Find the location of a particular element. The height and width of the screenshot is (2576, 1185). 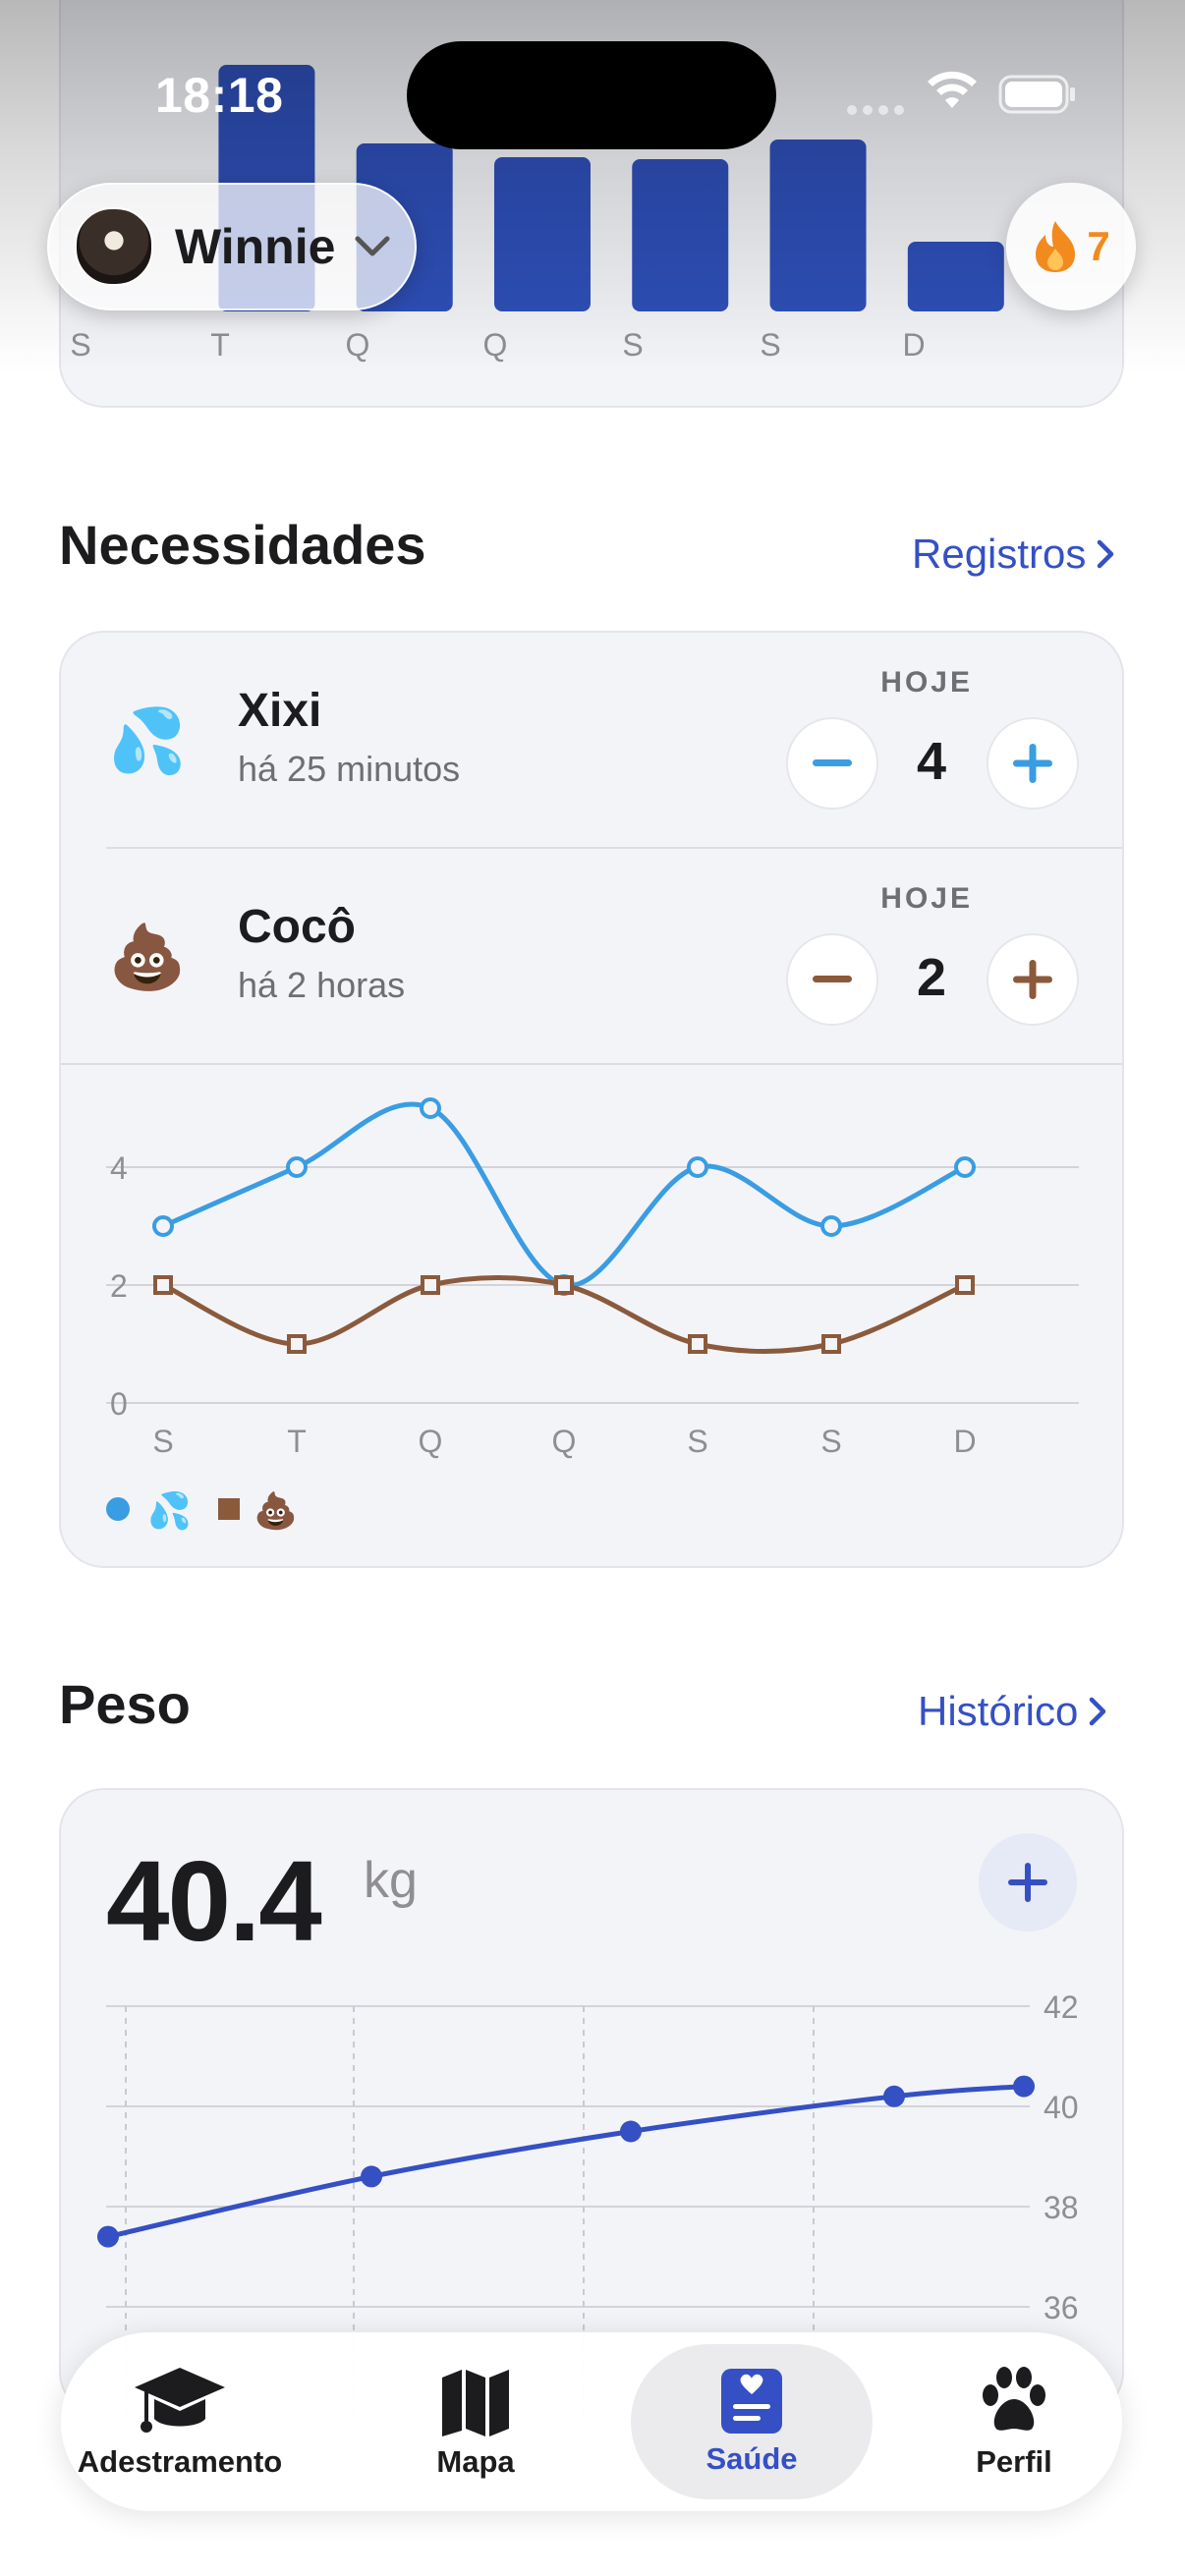

dynamic-island is located at coordinates (592, 95).